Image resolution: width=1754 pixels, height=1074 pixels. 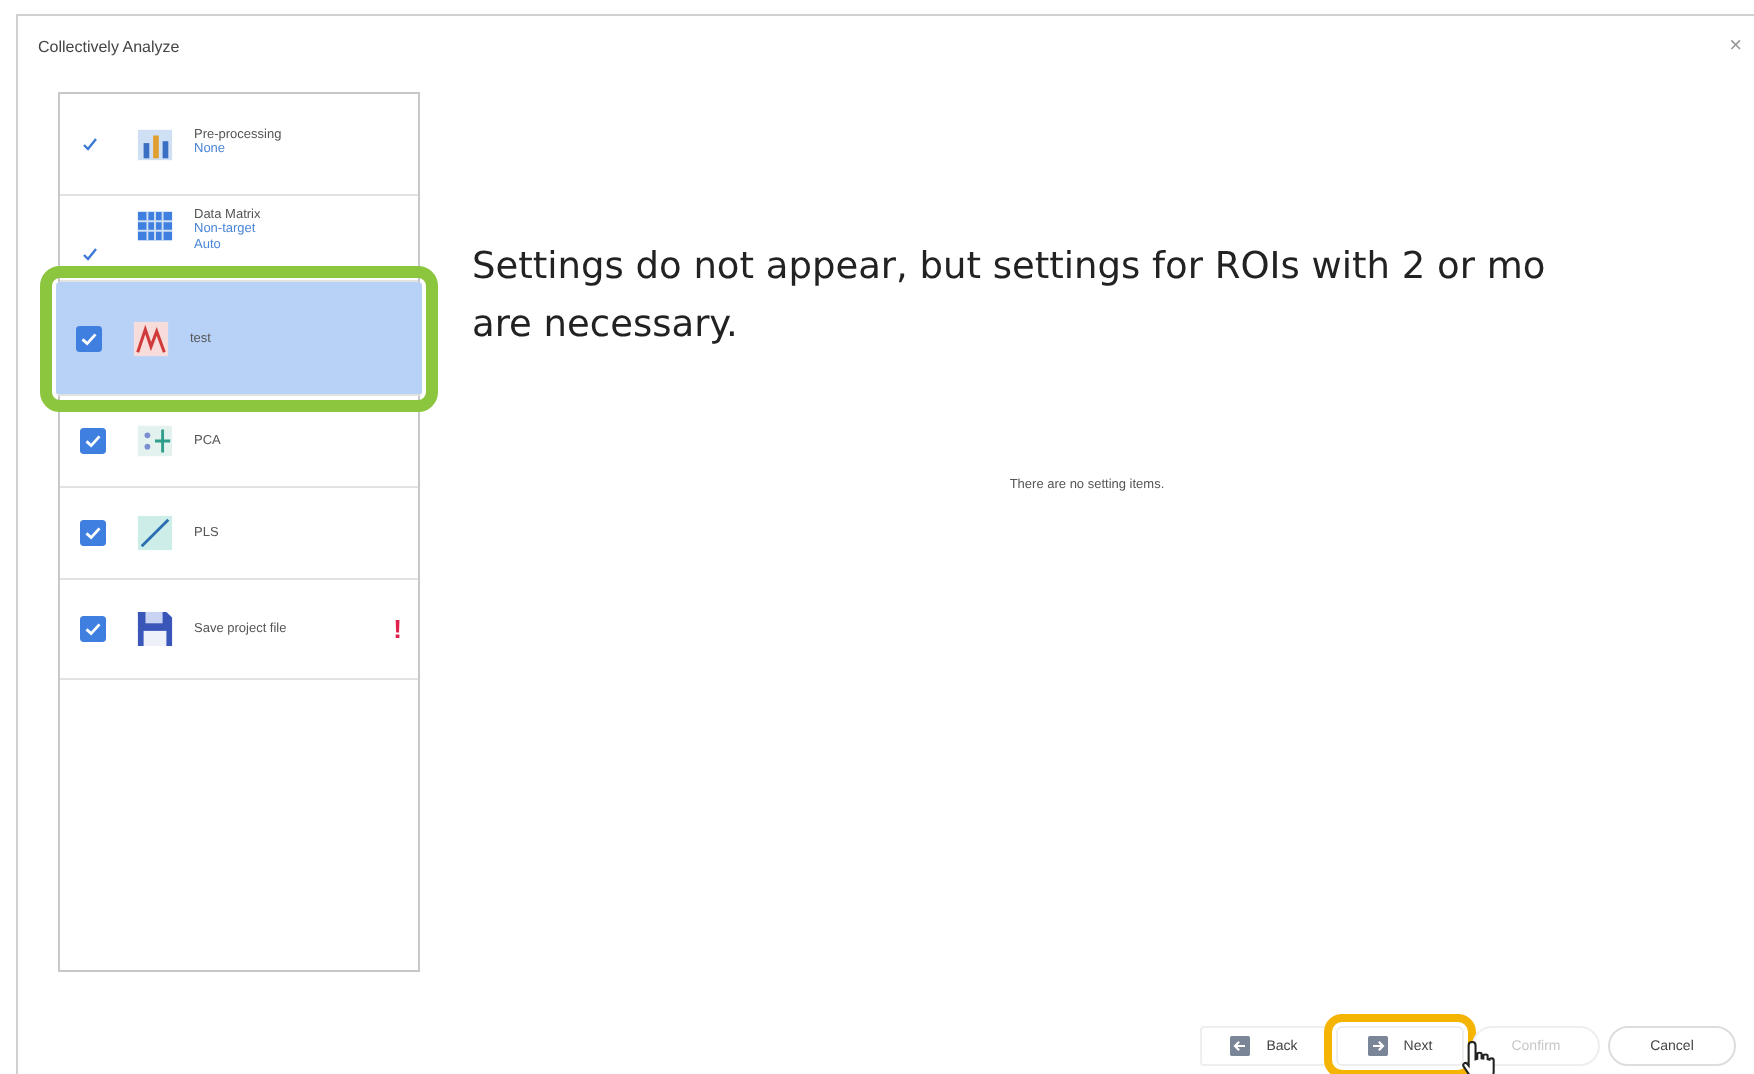 I want to click on window-title: Collectively Analyze, so click(x=109, y=46).